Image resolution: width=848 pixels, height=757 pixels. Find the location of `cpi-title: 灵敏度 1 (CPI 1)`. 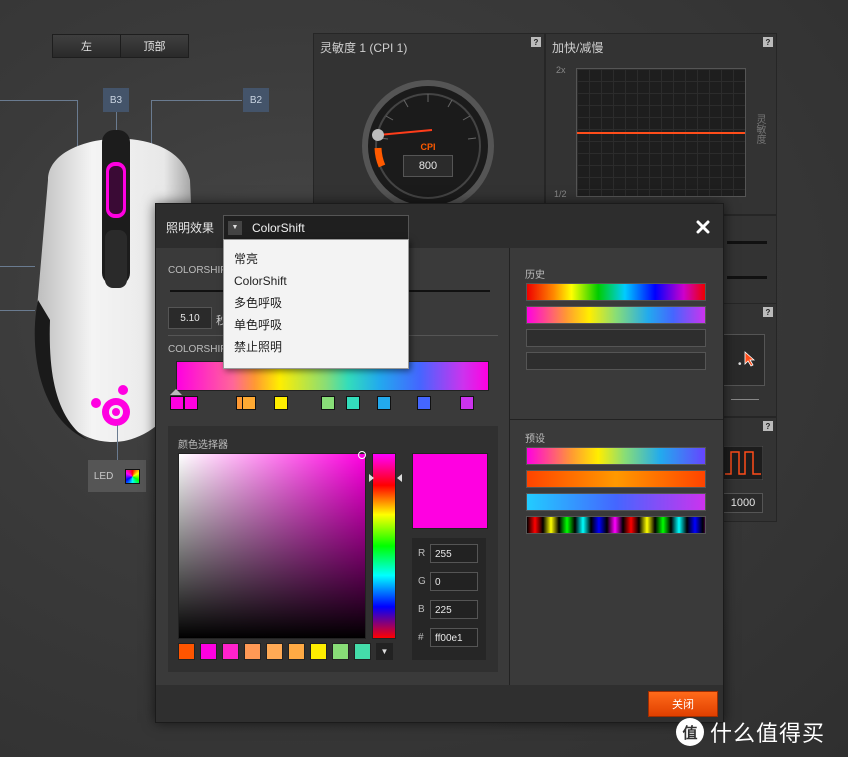

cpi-title: 灵敏度 1 (CPI 1) is located at coordinates (364, 48).